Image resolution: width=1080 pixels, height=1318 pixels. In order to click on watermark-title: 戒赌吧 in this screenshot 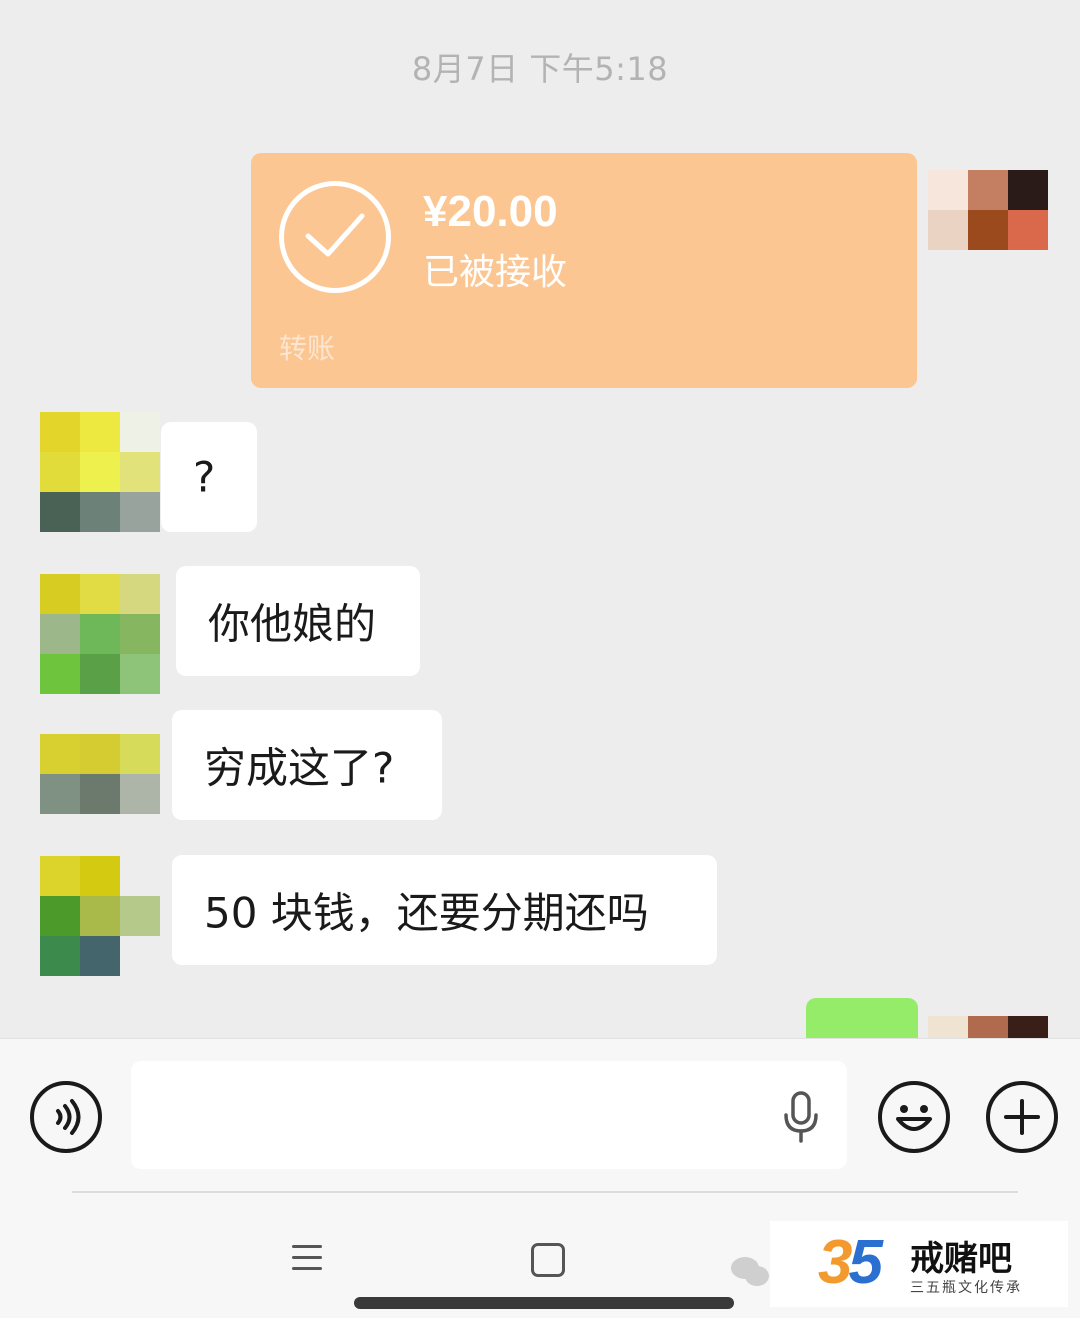, I will do `click(961, 1259)`.